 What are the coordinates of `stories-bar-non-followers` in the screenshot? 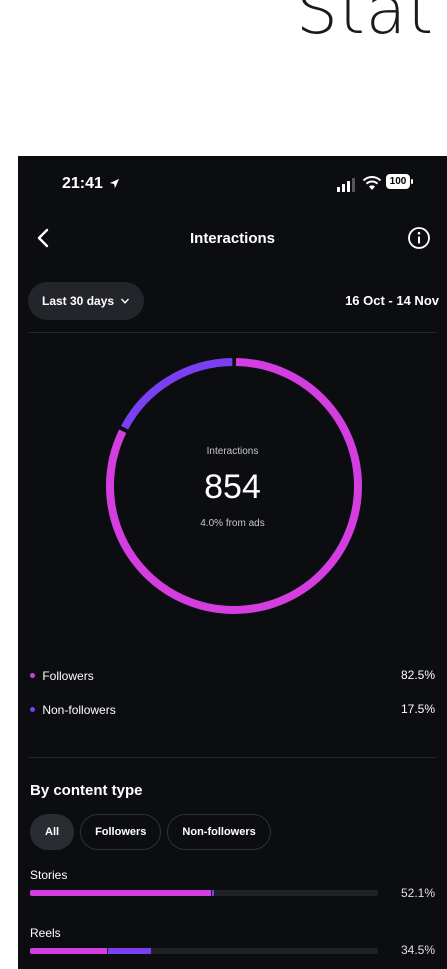 It's located at (213, 893).